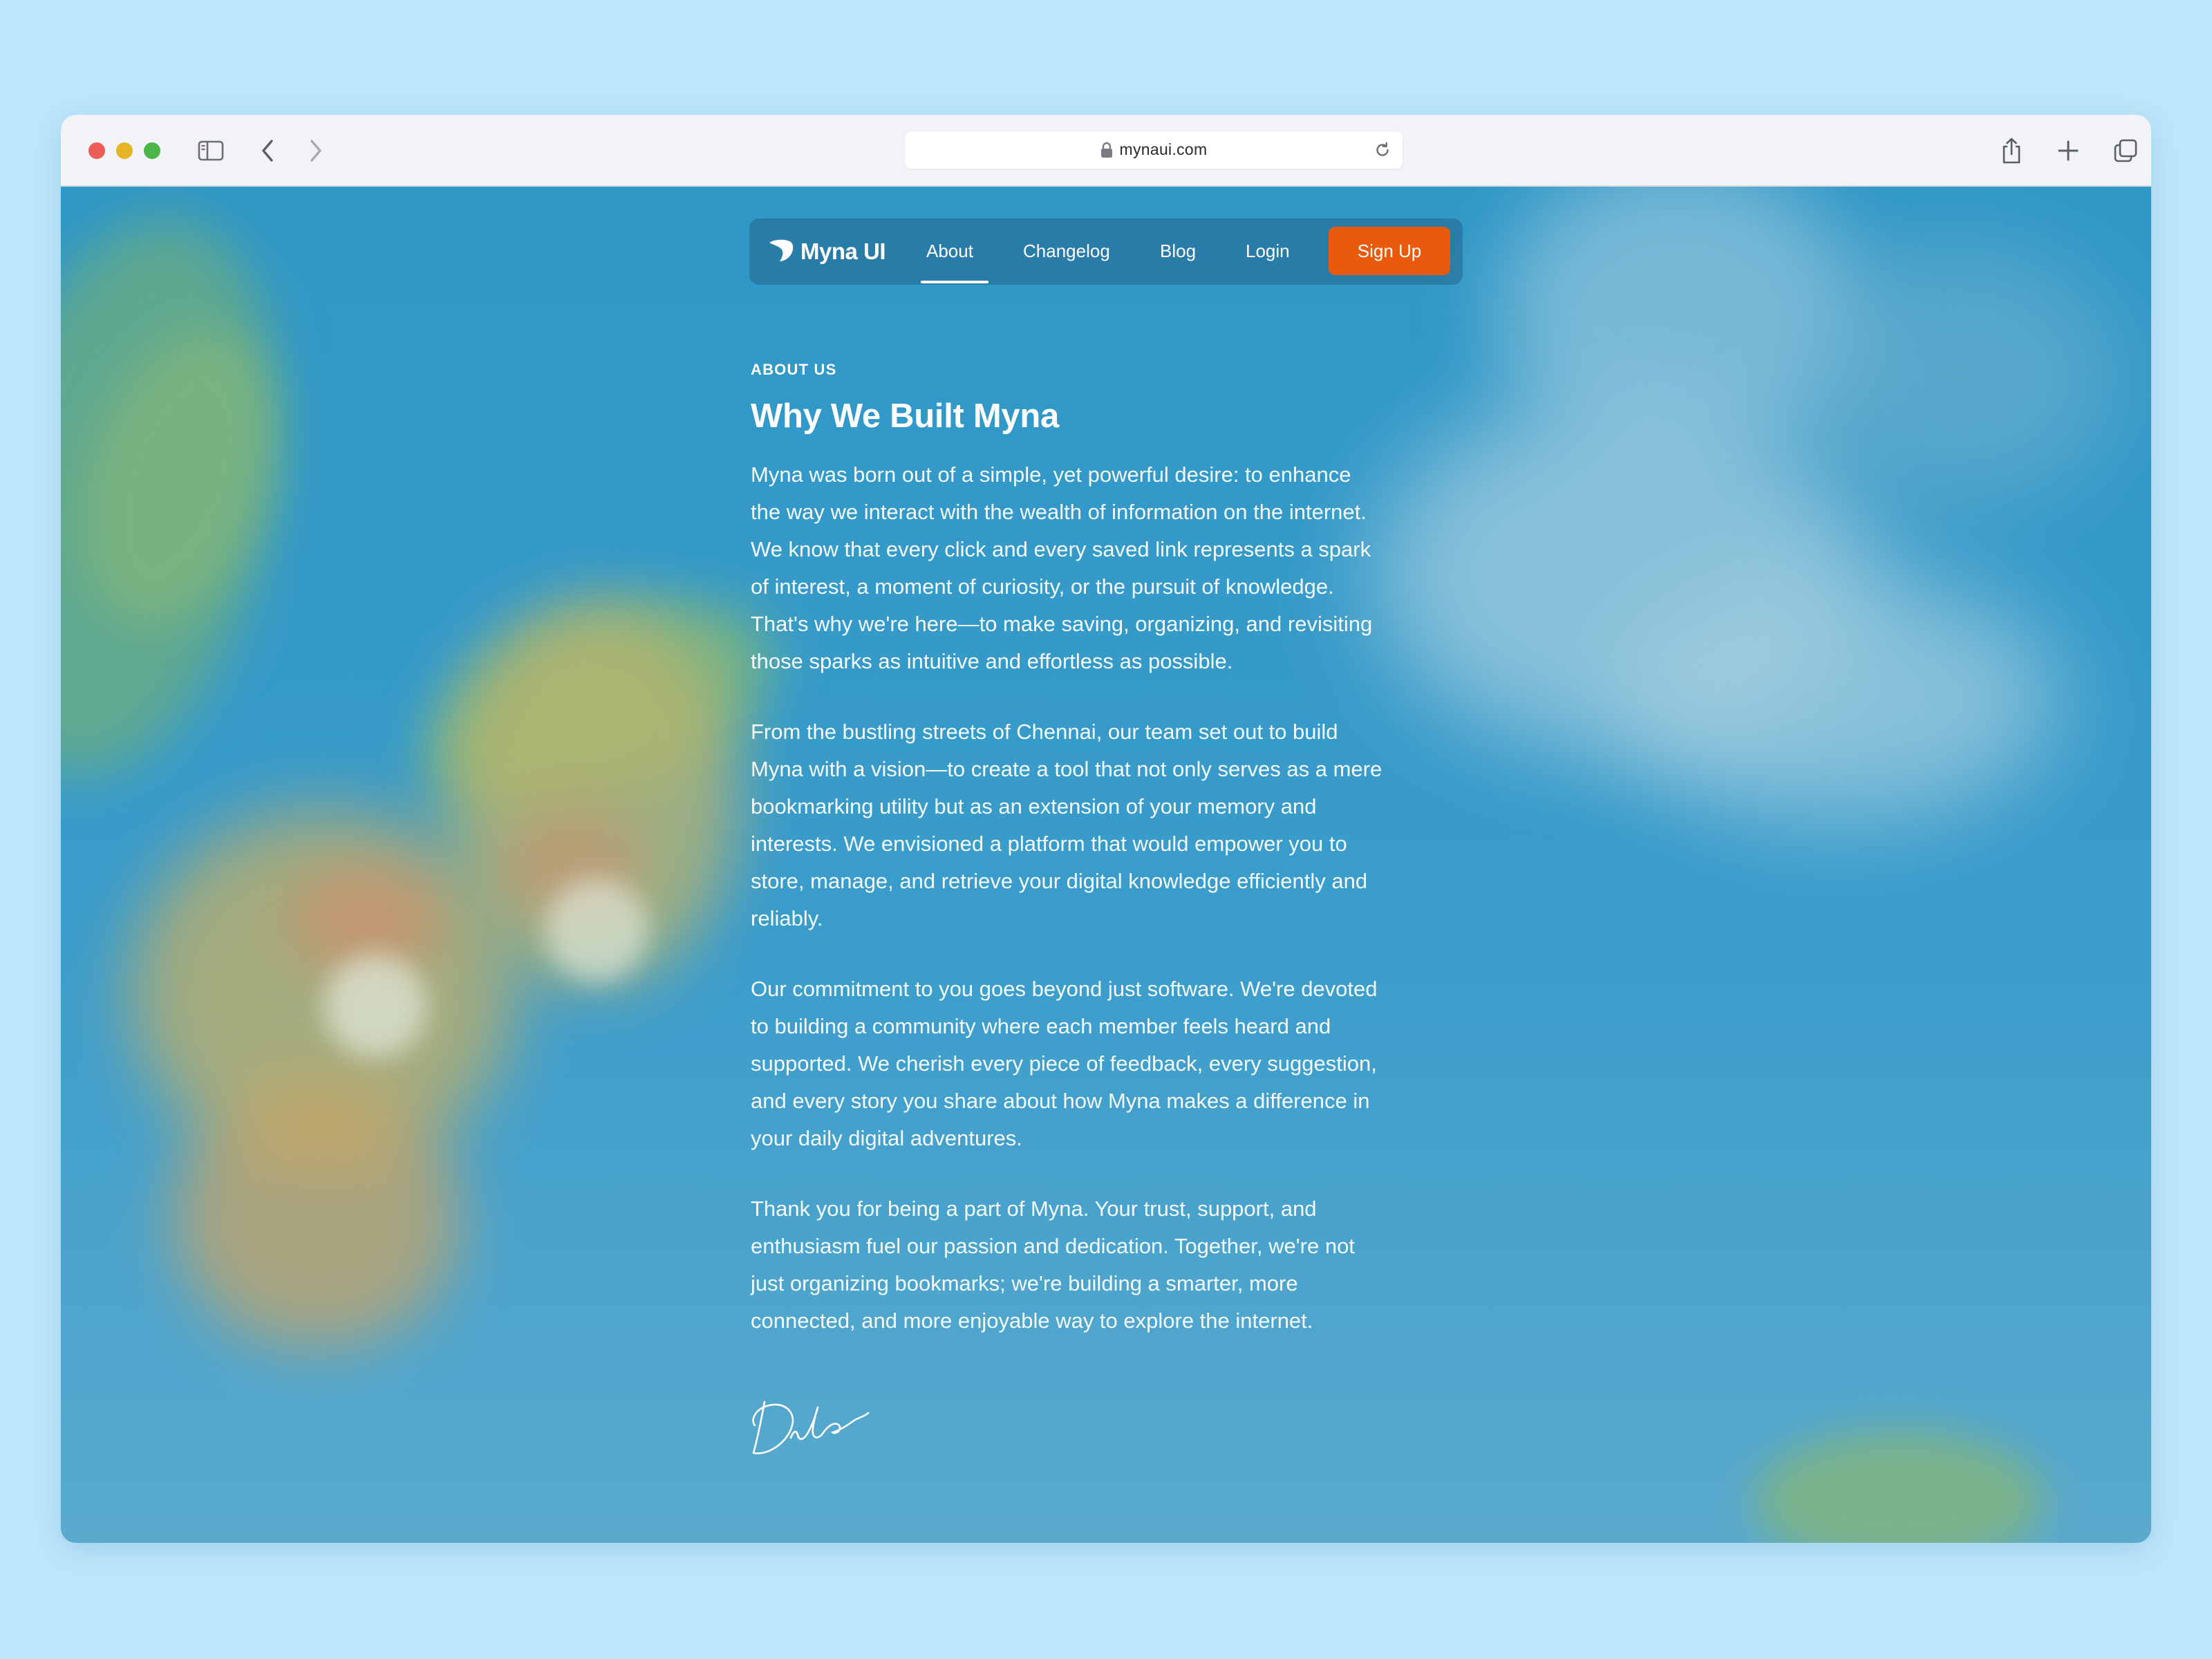 The width and height of the screenshot is (2212, 1659). Describe the element at coordinates (781, 252) in the screenshot. I see `myna-logo-icon` at that location.